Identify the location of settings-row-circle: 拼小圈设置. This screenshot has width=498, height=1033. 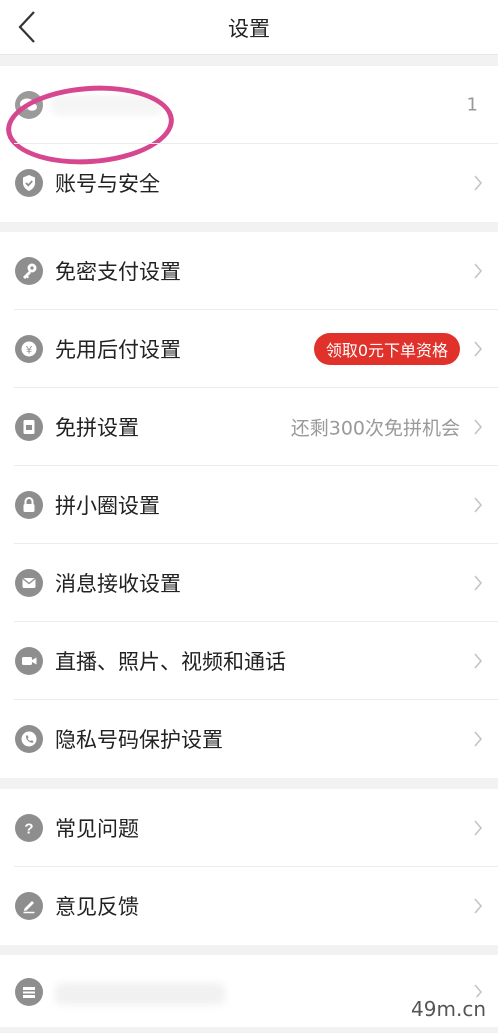
(249, 505).